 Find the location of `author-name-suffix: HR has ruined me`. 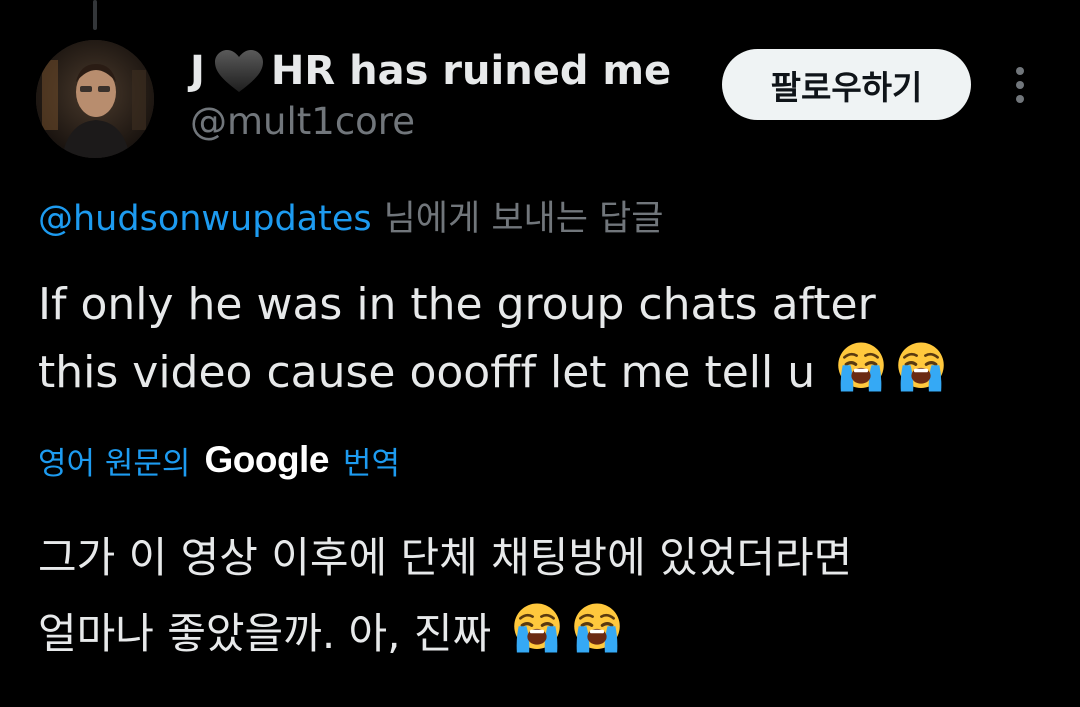

author-name-suffix: HR has ruined me is located at coordinates (471, 71).